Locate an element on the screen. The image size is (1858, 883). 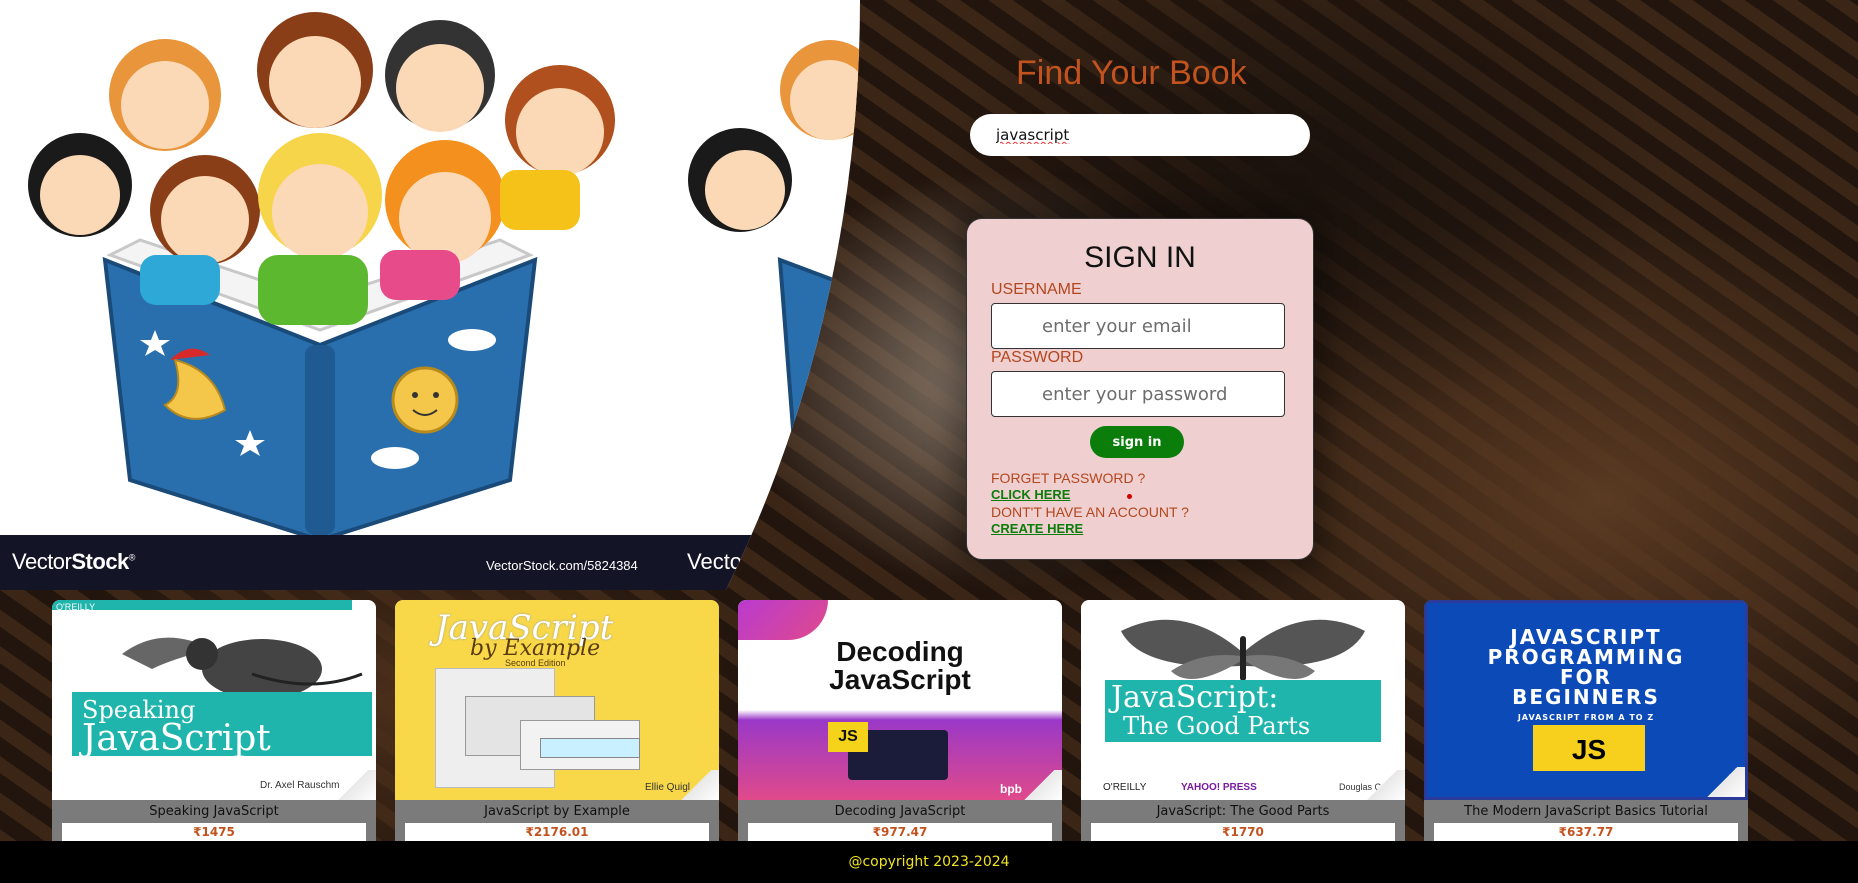
book-price: ₹977.47 is located at coordinates (900, 832).